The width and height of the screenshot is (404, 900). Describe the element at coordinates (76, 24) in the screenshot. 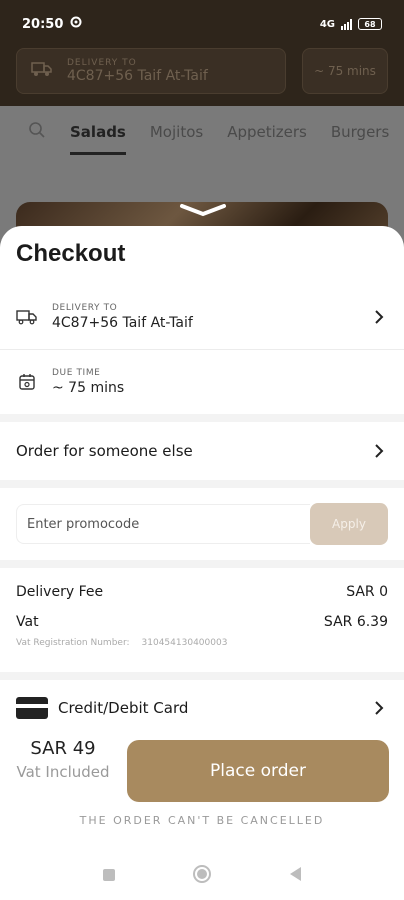

I see `settings-icon` at that location.